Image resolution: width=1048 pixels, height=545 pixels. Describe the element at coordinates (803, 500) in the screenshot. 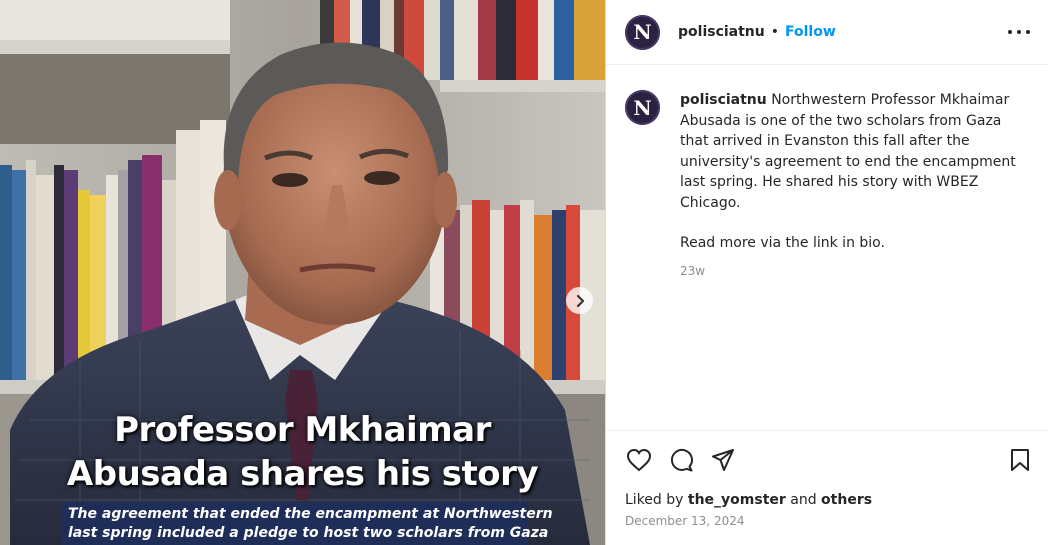

I see `liked-and-label: and` at that location.